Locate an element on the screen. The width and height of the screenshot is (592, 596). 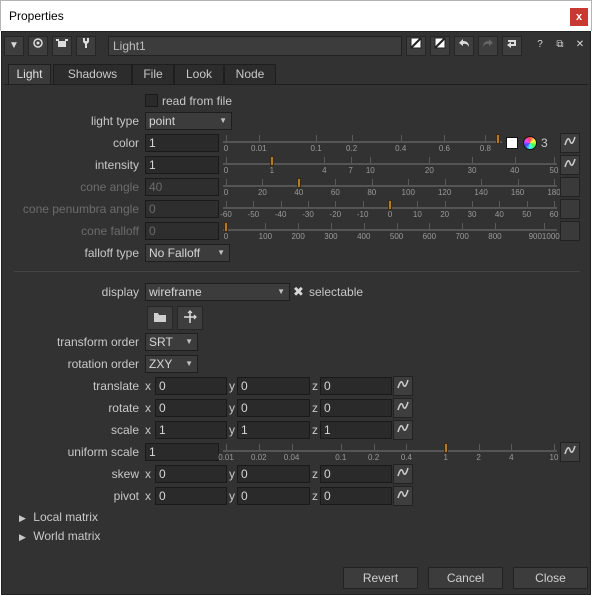
translate-z-input: 0 is located at coordinates (356, 386).